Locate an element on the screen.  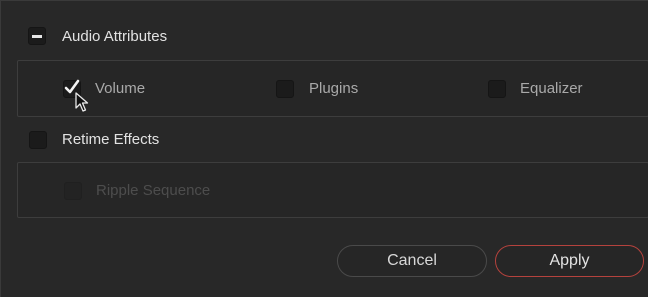
plugins-checkbox is located at coordinates (285, 89).